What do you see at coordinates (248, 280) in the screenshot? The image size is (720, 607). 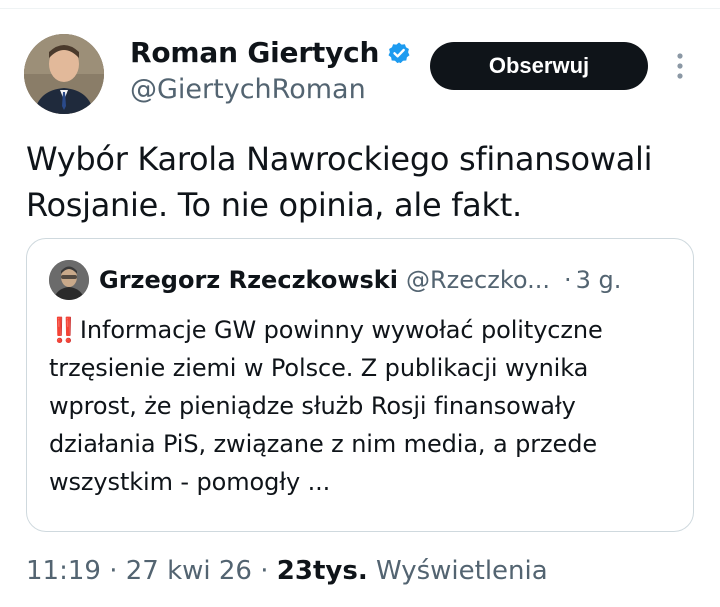 I see `quoted-author-name: Grzegorz Rzeczkowski` at bounding box center [248, 280].